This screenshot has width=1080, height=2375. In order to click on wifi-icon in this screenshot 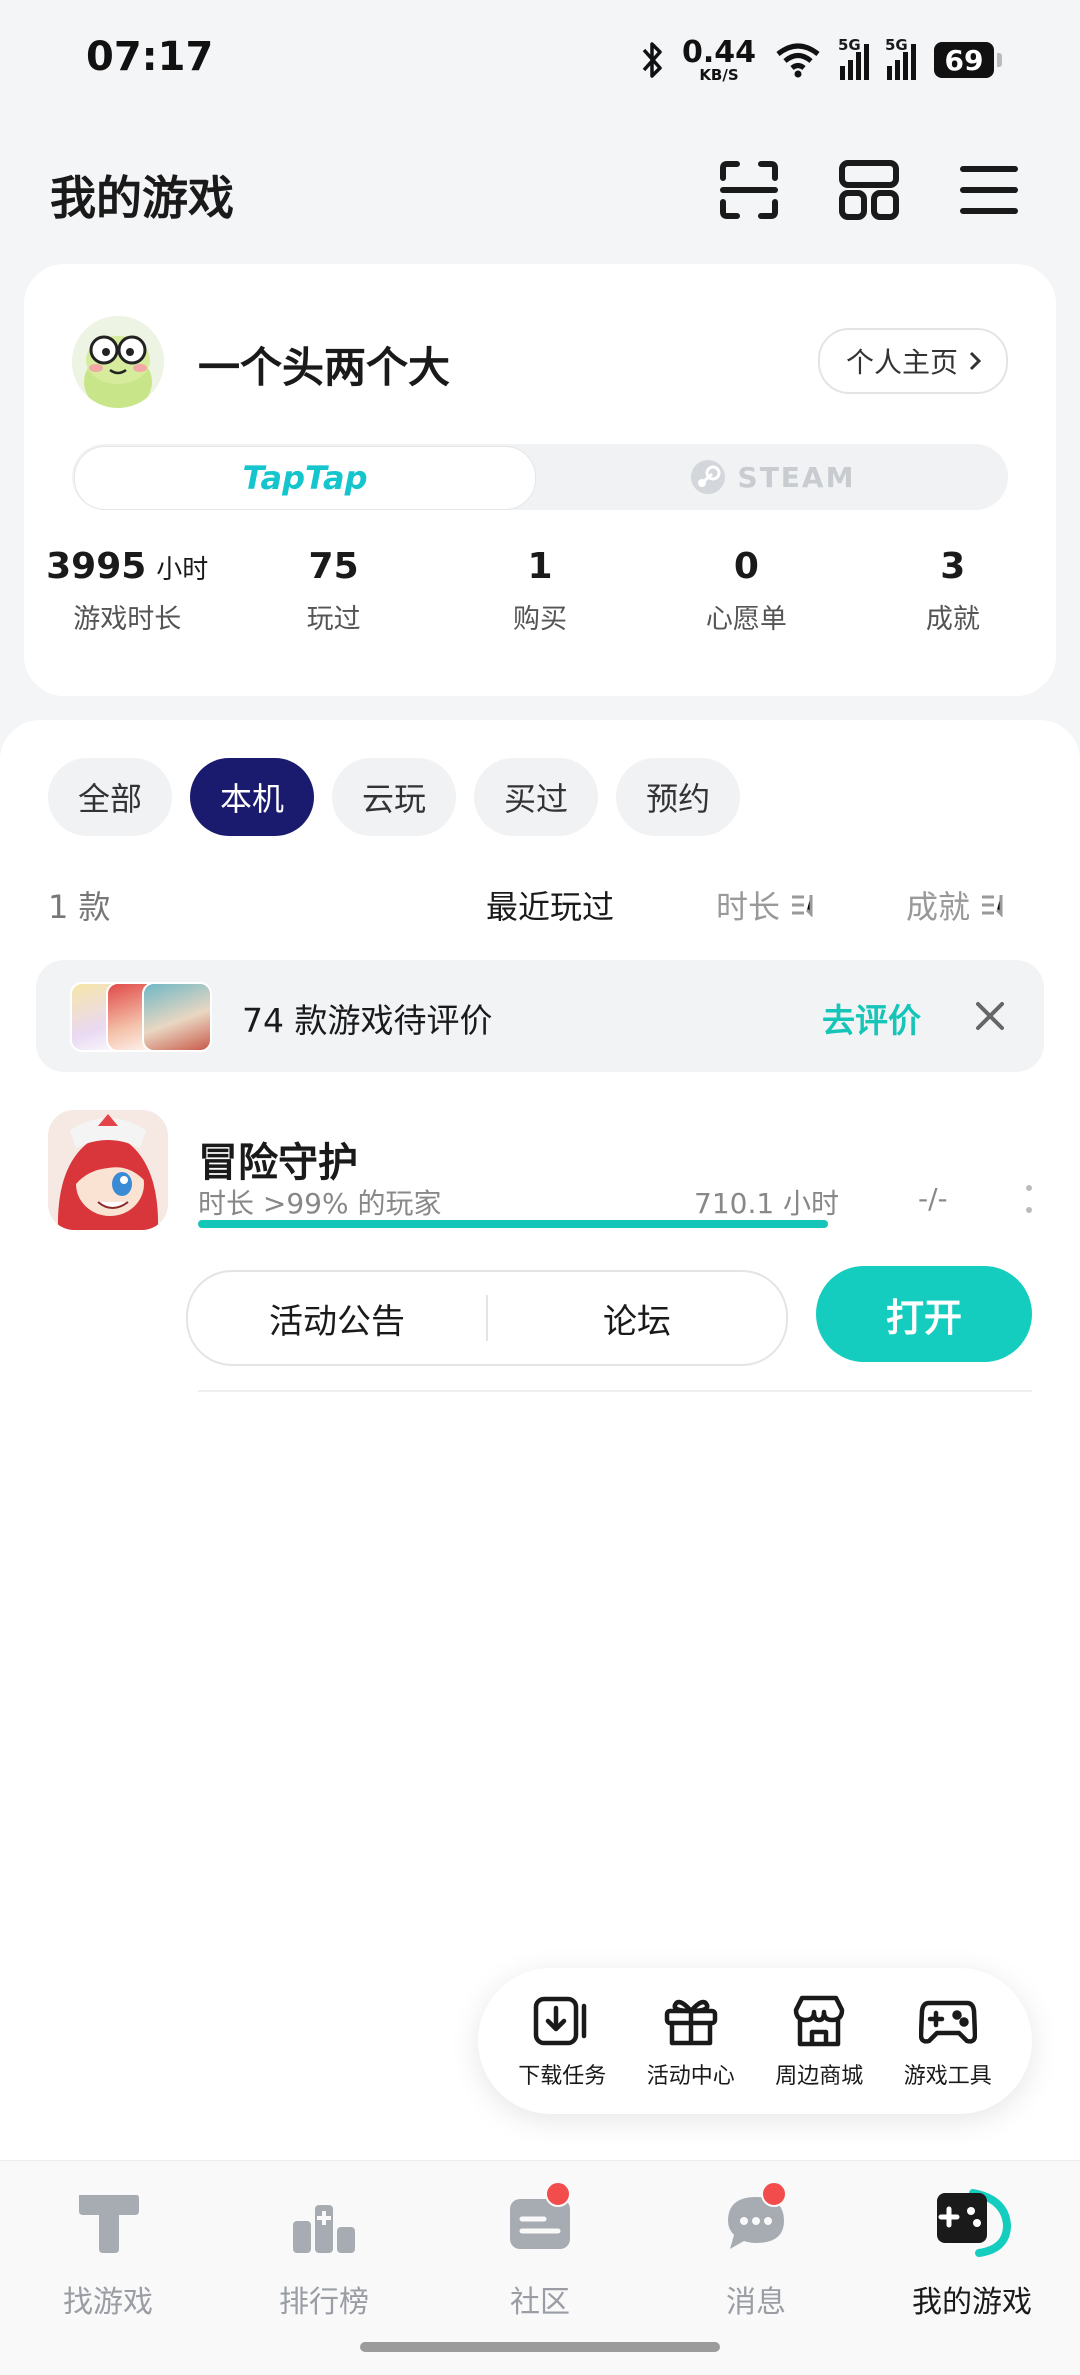, I will do `click(798, 60)`.